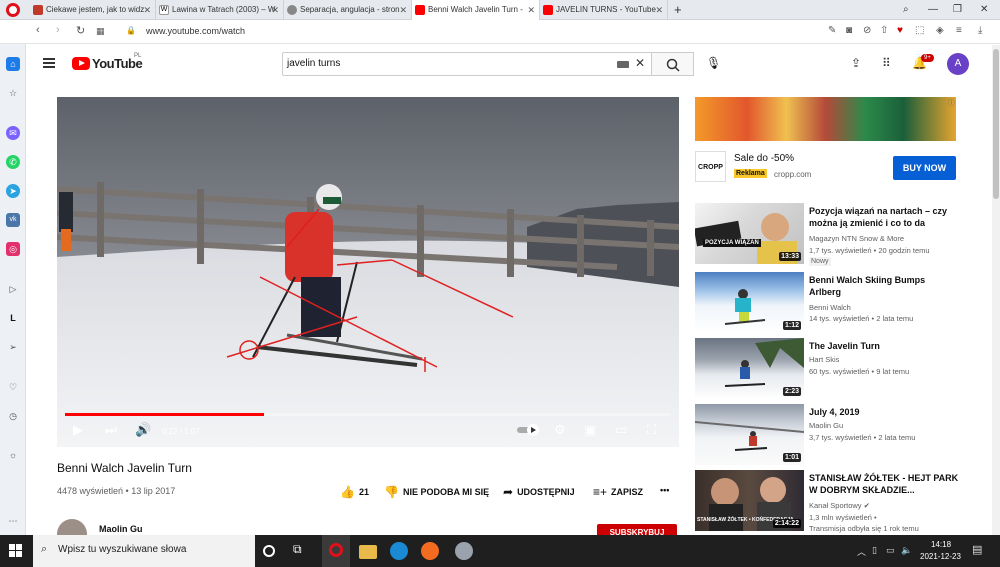 The width and height of the screenshot is (1000, 567). I want to click on ad-info-icon: ⓘ, so click(951, 103).